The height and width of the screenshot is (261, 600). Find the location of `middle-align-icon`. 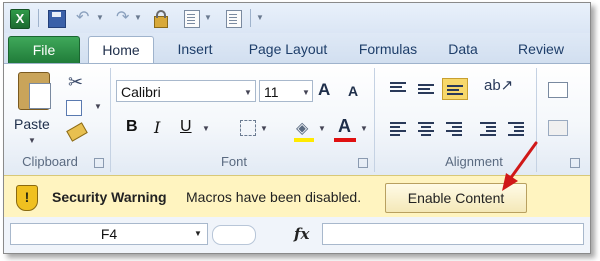

middle-align-icon is located at coordinates (426, 90).